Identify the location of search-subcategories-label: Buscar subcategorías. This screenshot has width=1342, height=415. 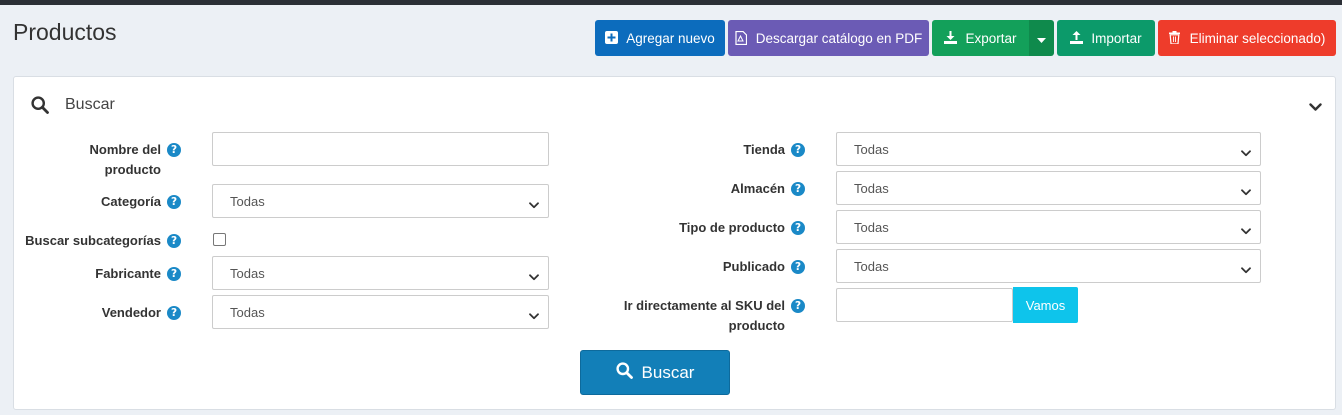
(93, 240).